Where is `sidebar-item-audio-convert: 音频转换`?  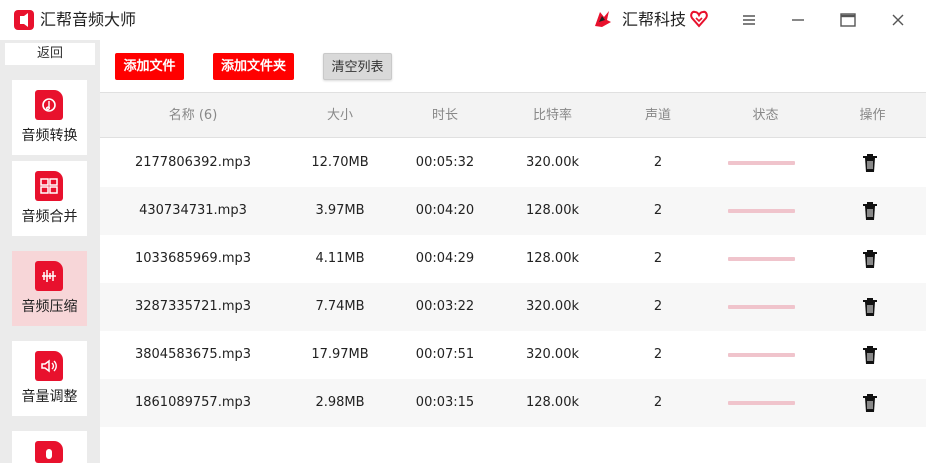
sidebar-item-audio-convert: 音频转换 is located at coordinates (49, 117).